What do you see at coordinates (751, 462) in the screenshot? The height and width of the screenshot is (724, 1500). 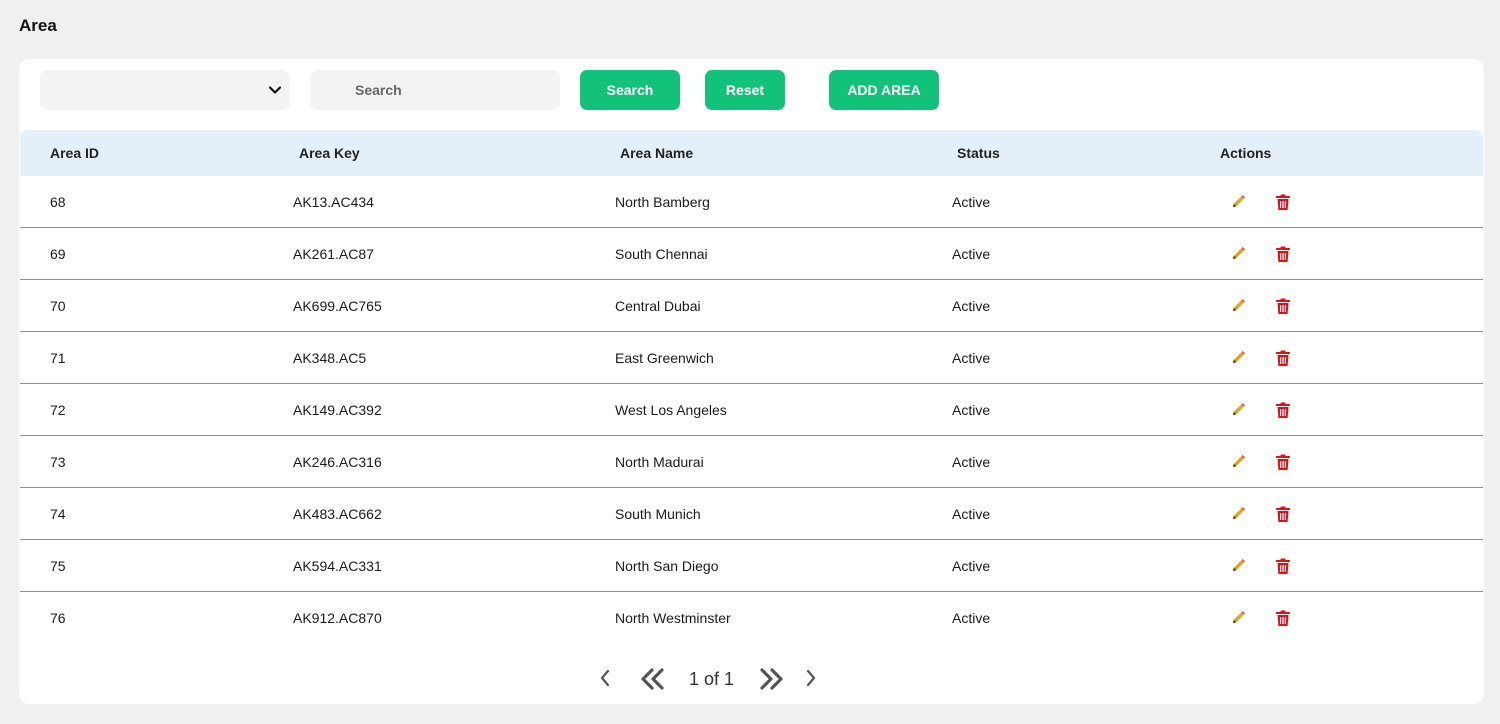 I see `table-row: 73 AK246.AC316 North Madurai Active` at bounding box center [751, 462].